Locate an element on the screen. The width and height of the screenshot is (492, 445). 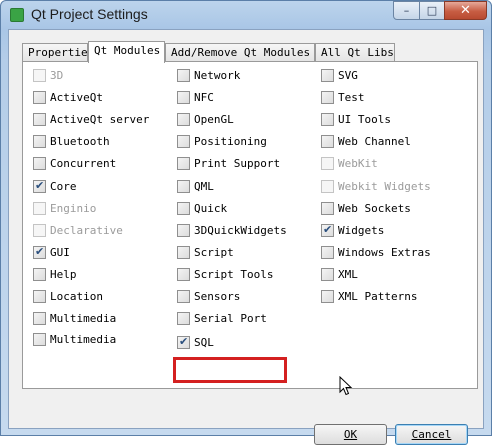
minimize-button: – is located at coordinates (406, 10).